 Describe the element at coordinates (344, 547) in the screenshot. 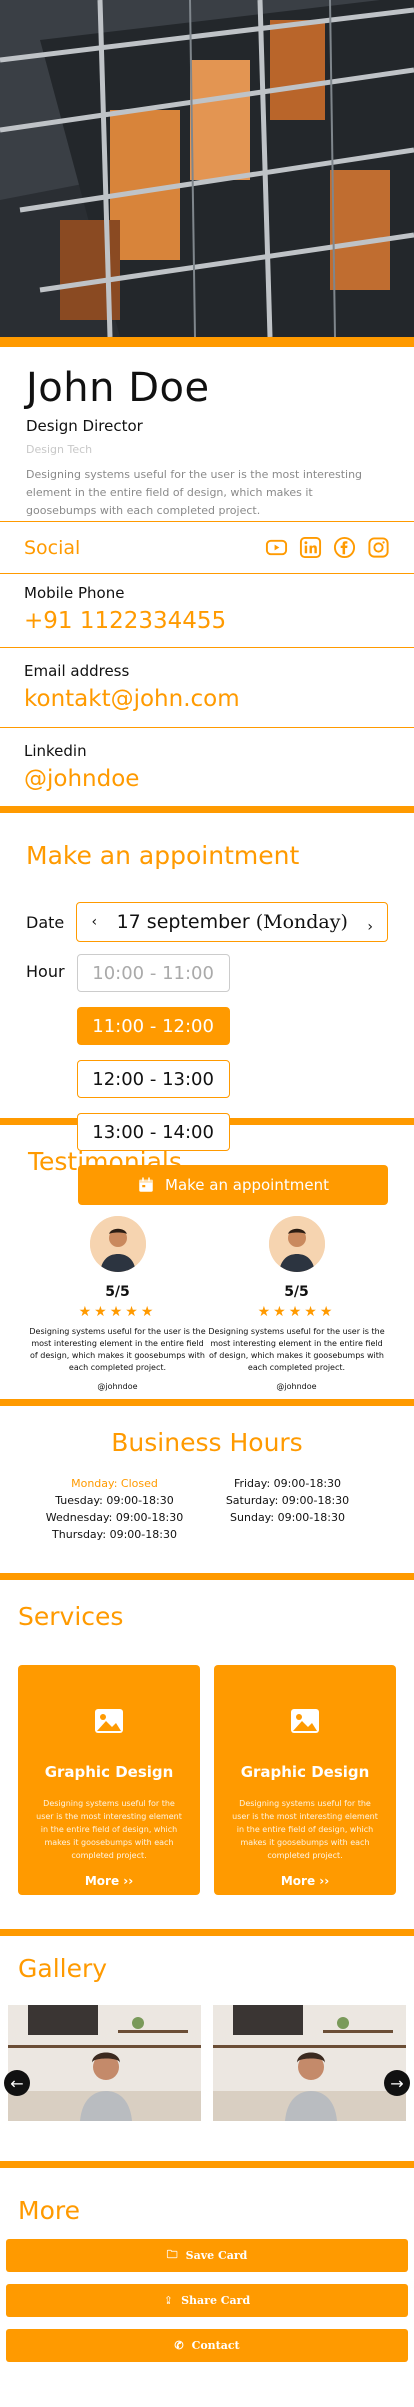

I see `facebook-icon` at that location.